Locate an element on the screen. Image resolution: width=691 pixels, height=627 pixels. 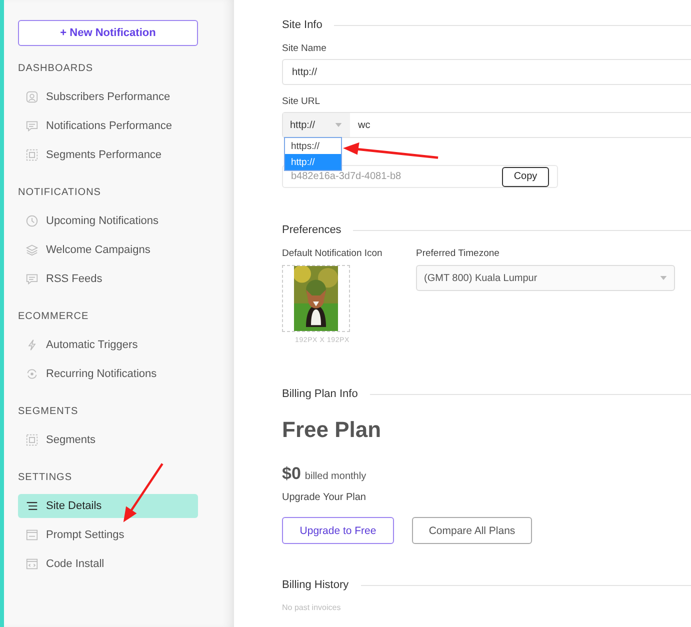
cycle-icon is located at coordinates (32, 374).